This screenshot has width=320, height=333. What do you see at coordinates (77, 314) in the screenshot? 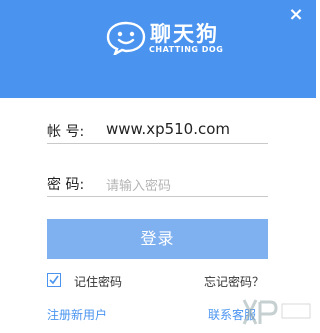
I see `register-link: 注册新用户` at bounding box center [77, 314].